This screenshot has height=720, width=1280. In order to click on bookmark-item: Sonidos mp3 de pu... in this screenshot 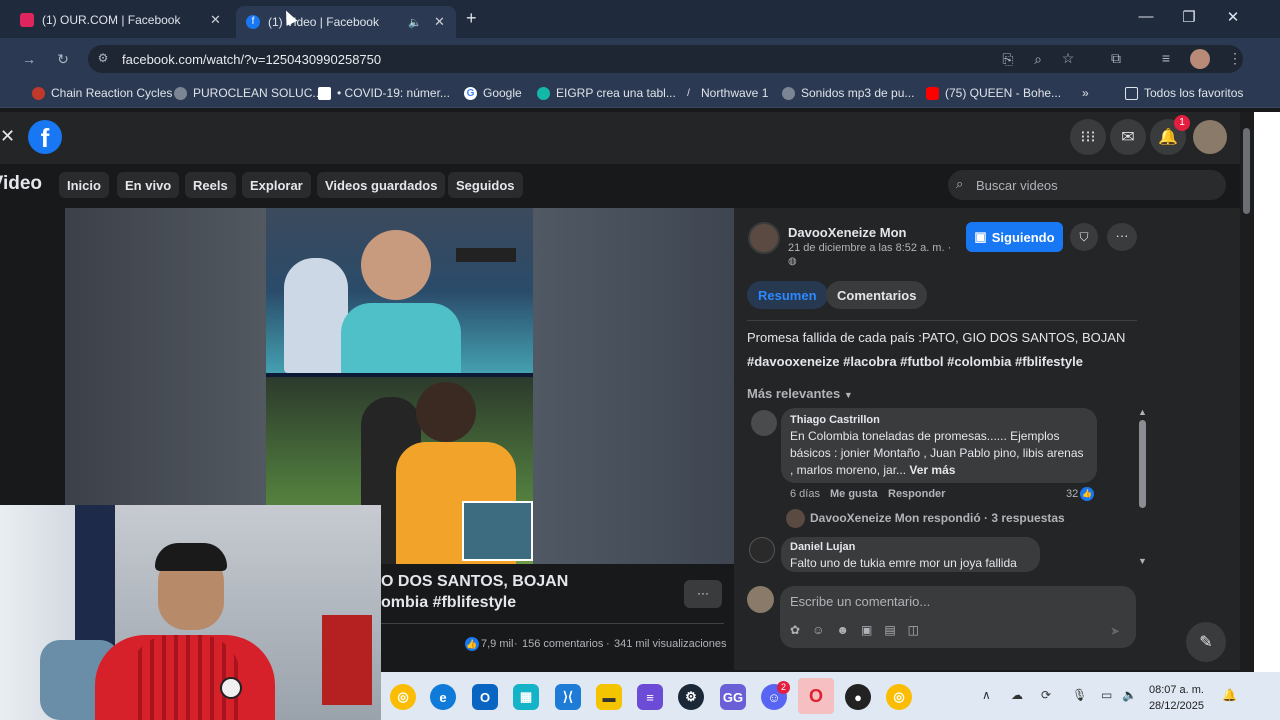, I will do `click(848, 93)`.